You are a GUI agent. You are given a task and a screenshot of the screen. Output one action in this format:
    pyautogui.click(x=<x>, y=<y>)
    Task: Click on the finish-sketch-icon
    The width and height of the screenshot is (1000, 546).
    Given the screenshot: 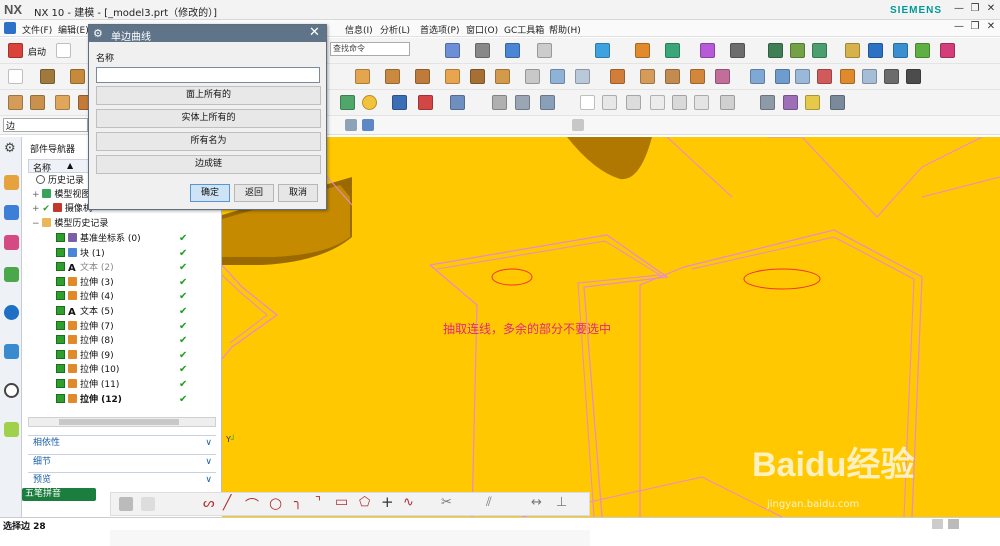 What is the action you would take?
    pyautogui.click(x=126, y=504)
    